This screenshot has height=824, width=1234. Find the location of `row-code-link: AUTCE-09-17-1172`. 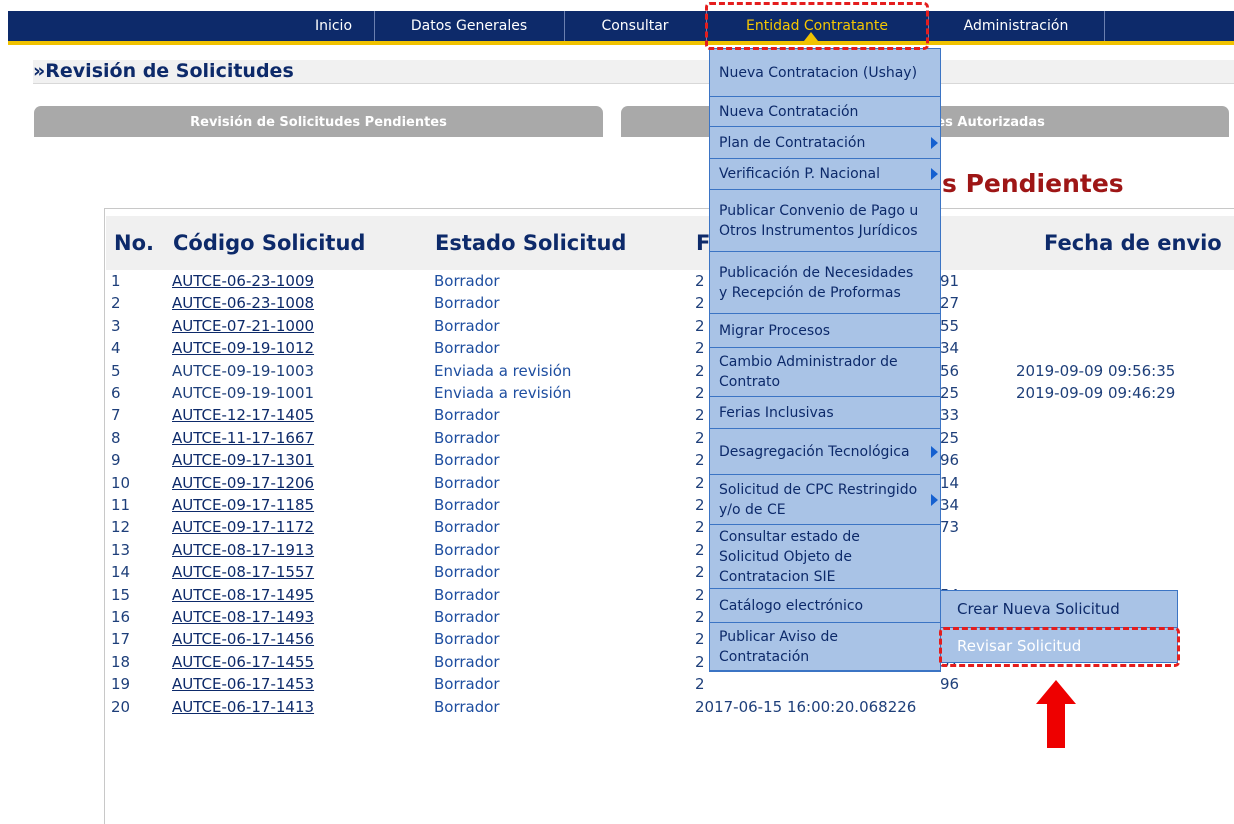

row-code-link: AUTCE-09-17-1172 is located at coordinates (243, 527).